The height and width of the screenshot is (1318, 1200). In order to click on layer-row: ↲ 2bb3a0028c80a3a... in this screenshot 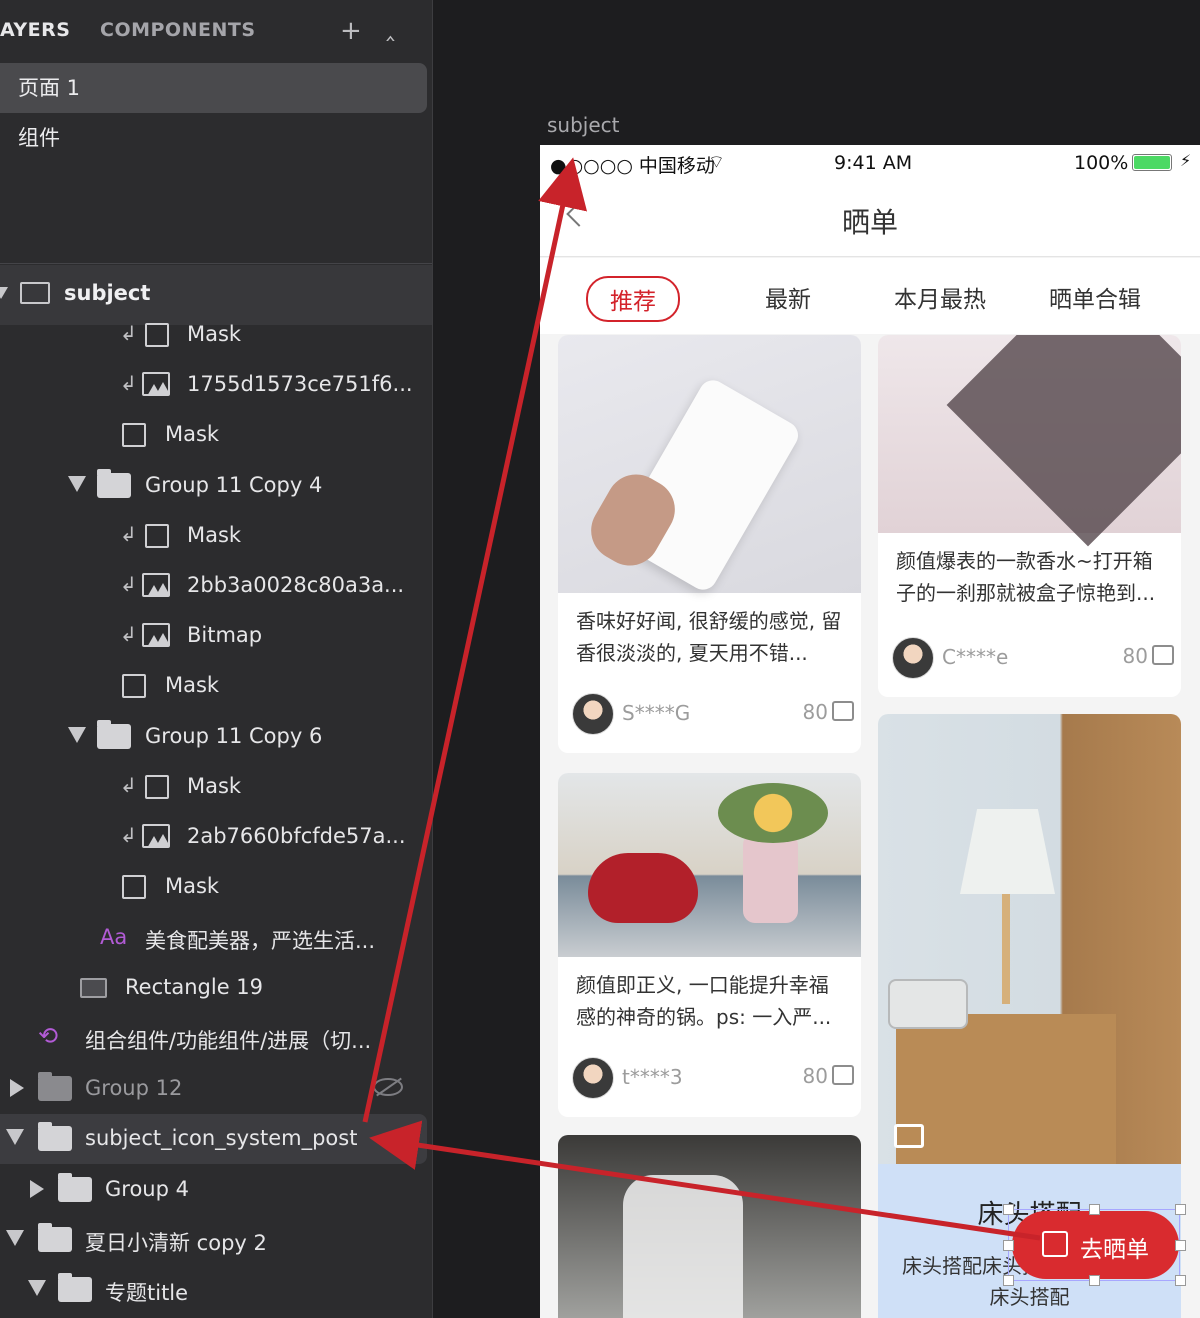, I will do `click(216, 586)`.